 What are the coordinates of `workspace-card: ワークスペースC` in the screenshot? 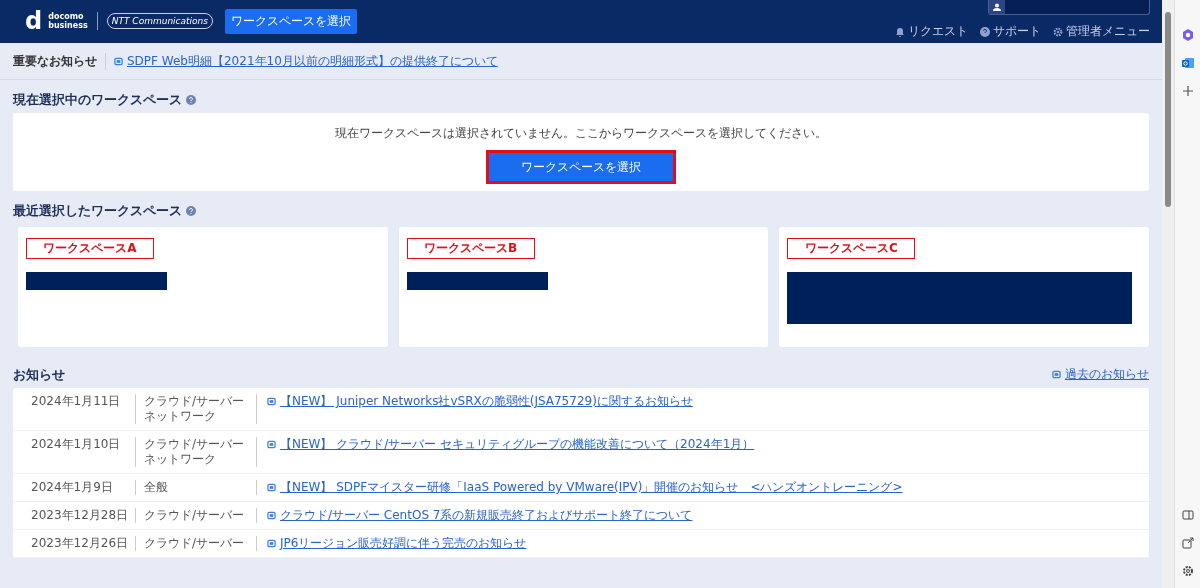 It's located at (964, 287).